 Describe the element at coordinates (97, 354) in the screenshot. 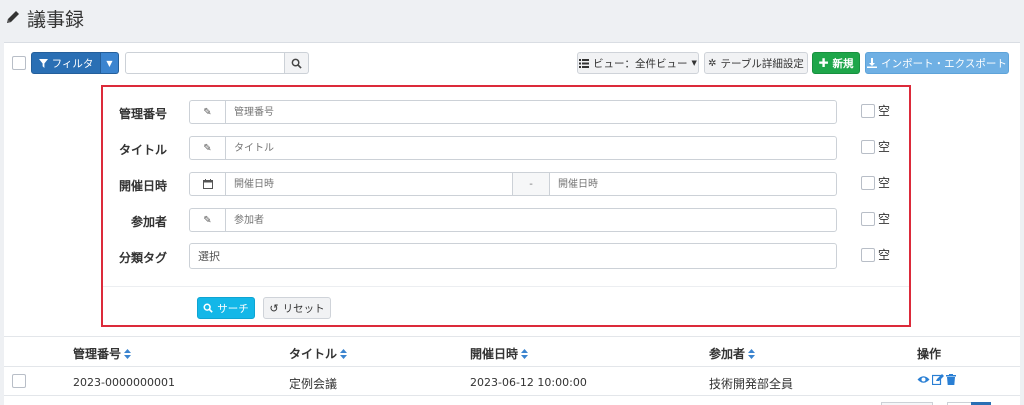

I see `column-header-id-label: 管理番号` at that location.